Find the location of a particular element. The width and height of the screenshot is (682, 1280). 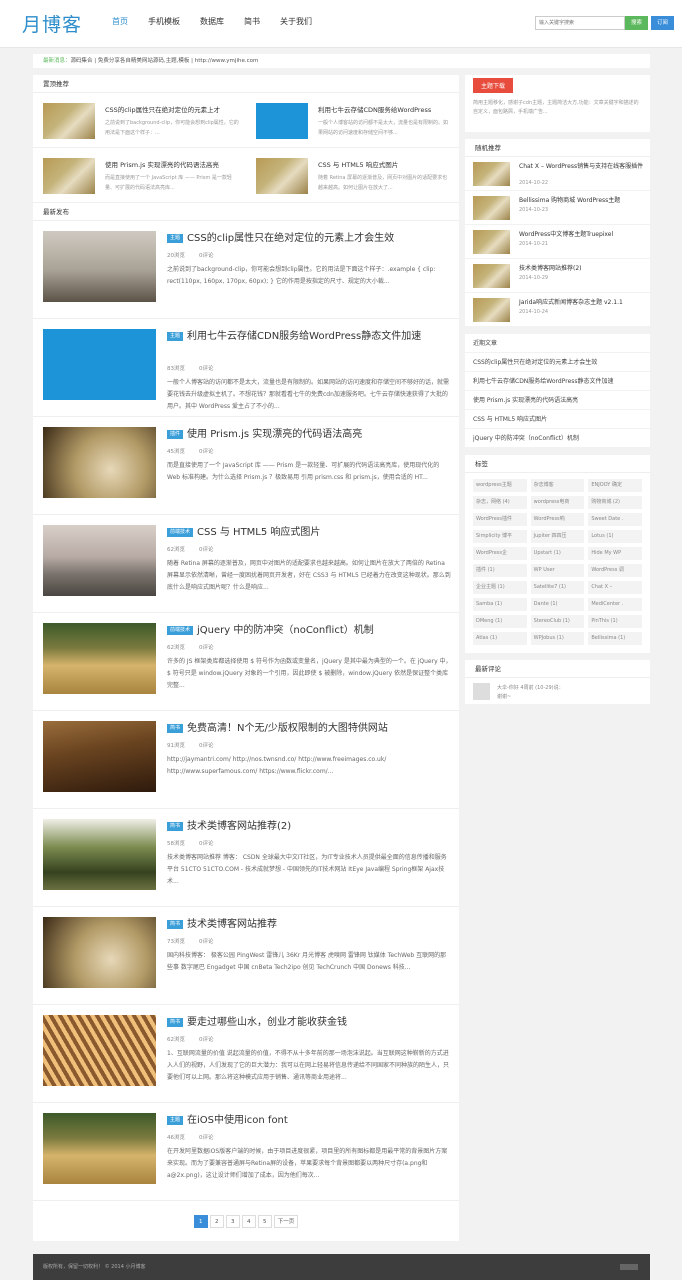

cnzz-badge-icon is located at coordinates (629, 1267).